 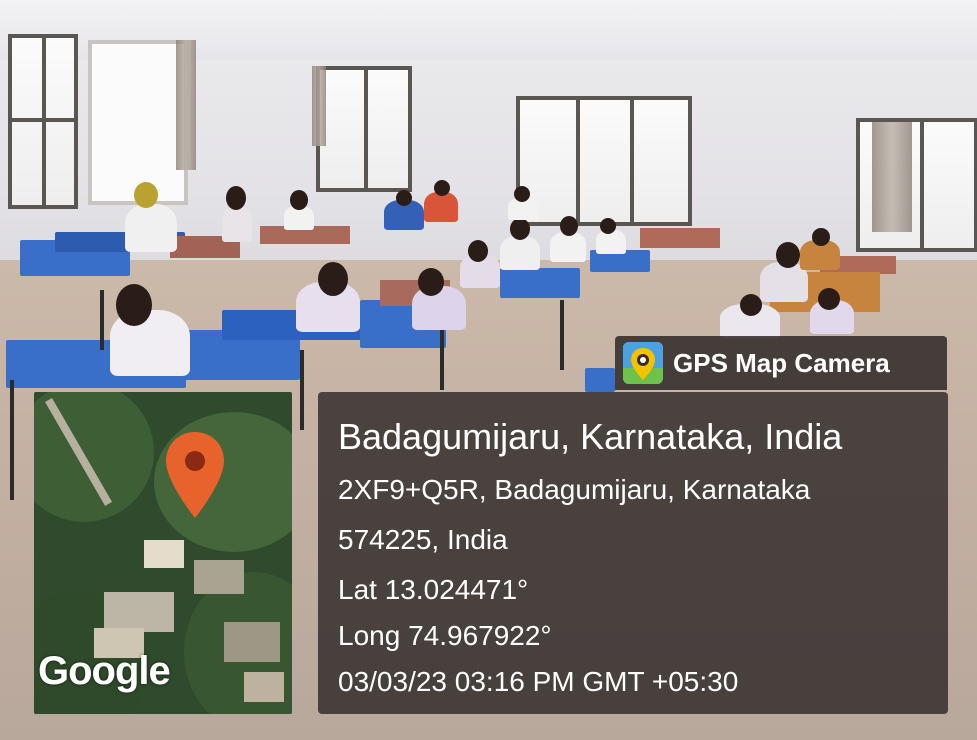 I want to click on address-line-1: 2XF9+Q5R, Badagumijaru, Karnataka, so click(x=574, y=489).